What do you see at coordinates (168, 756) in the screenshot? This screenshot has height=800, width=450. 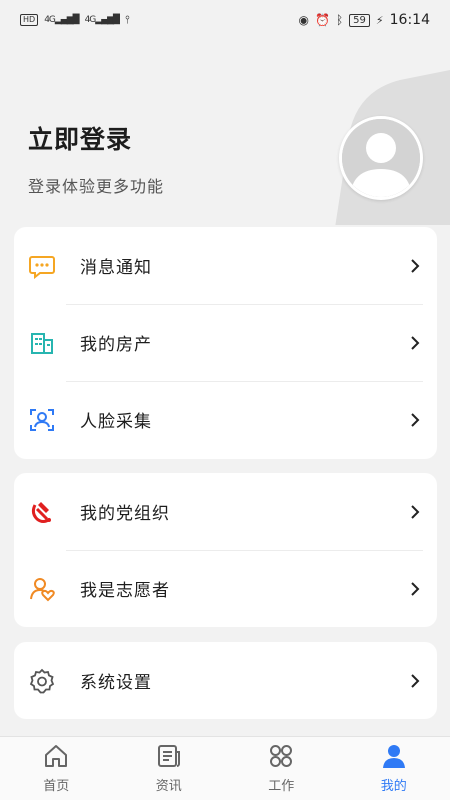 I see `news-icon` at bounding box center [168, 756].